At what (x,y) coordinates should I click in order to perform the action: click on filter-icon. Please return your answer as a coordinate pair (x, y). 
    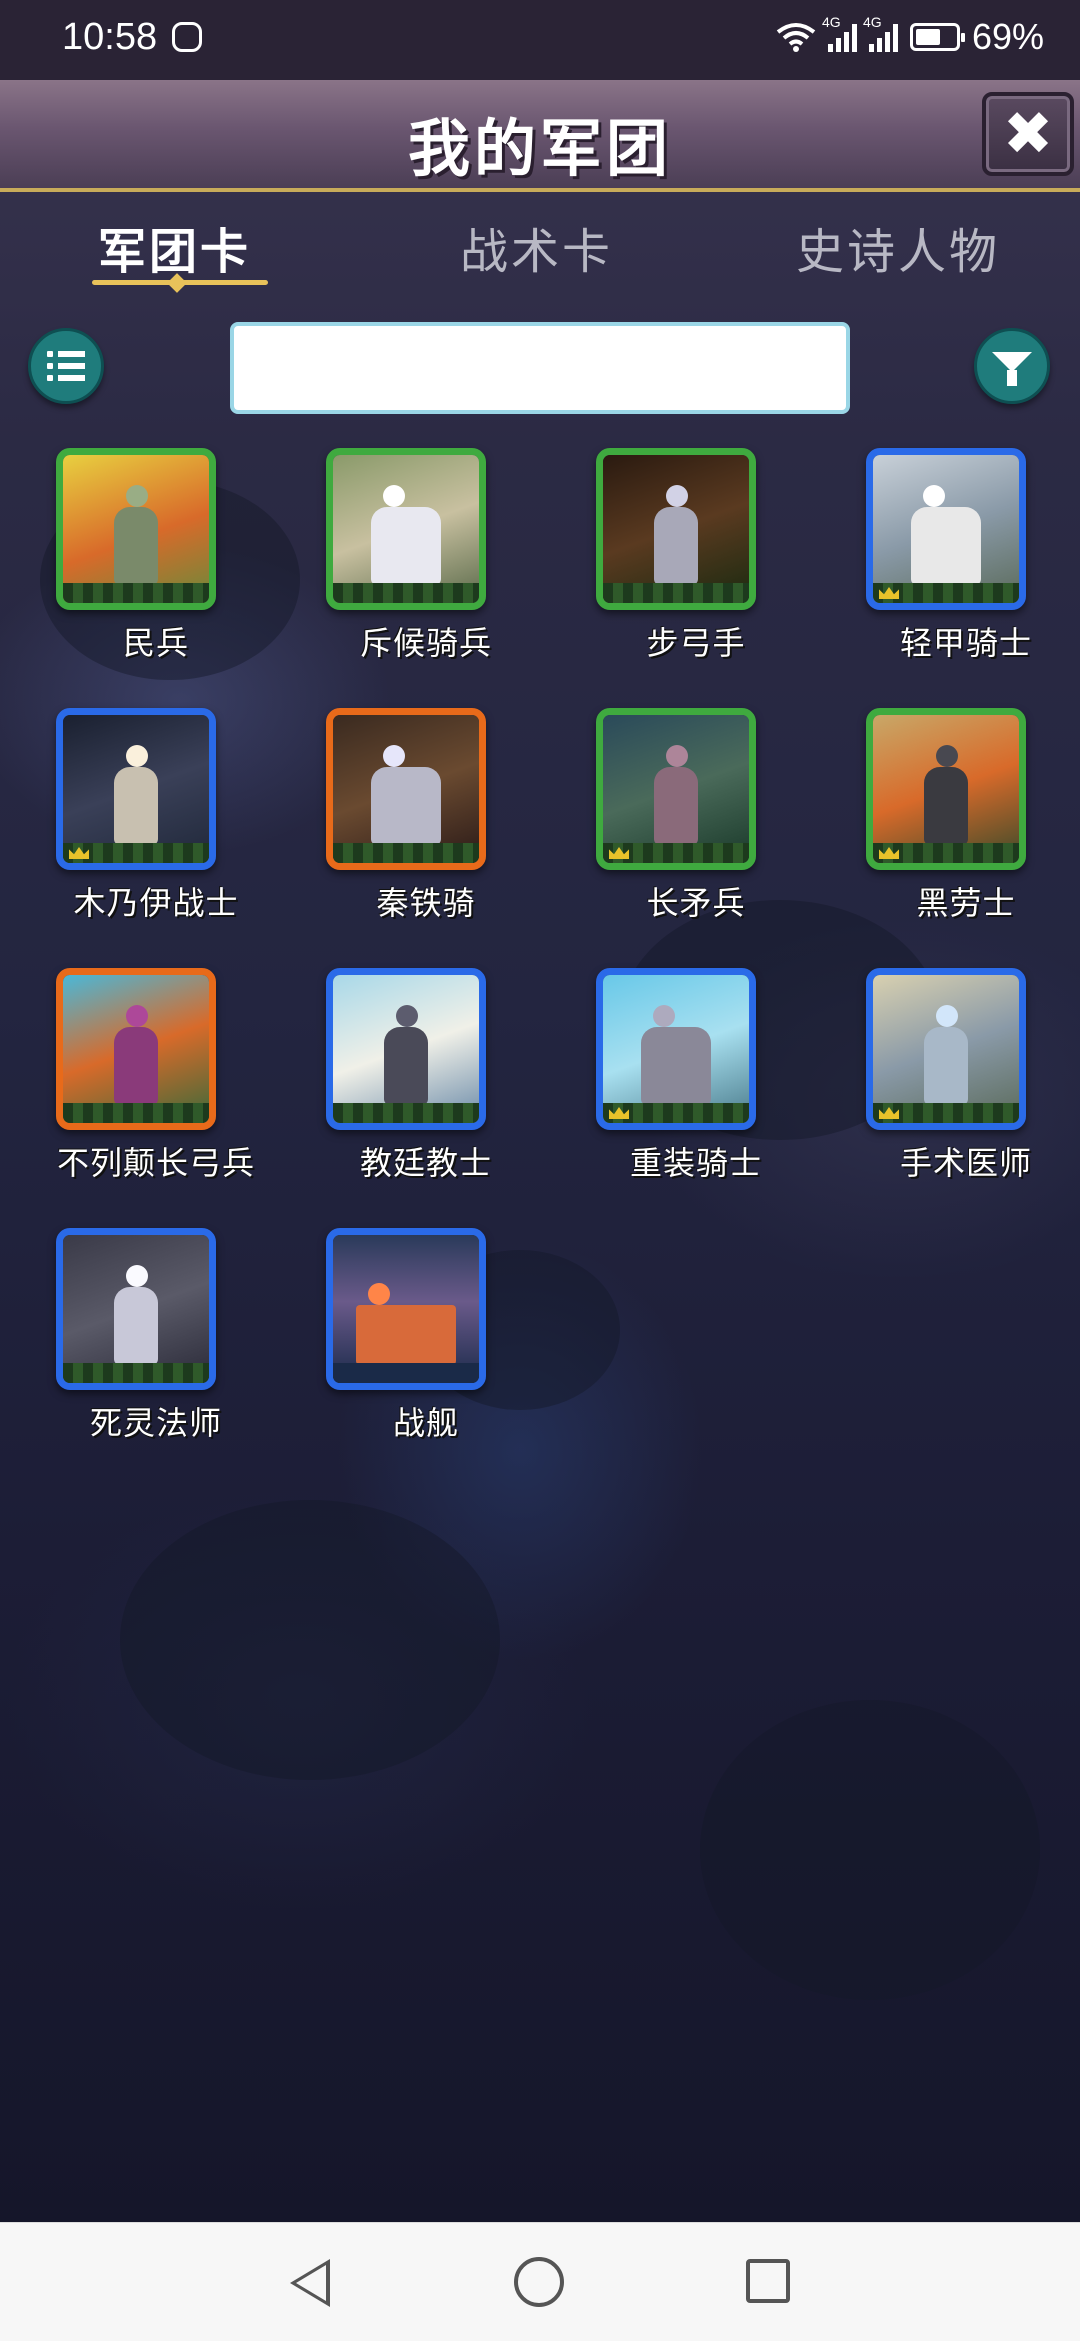
    Looking at the image, I should click on (1012, 369).